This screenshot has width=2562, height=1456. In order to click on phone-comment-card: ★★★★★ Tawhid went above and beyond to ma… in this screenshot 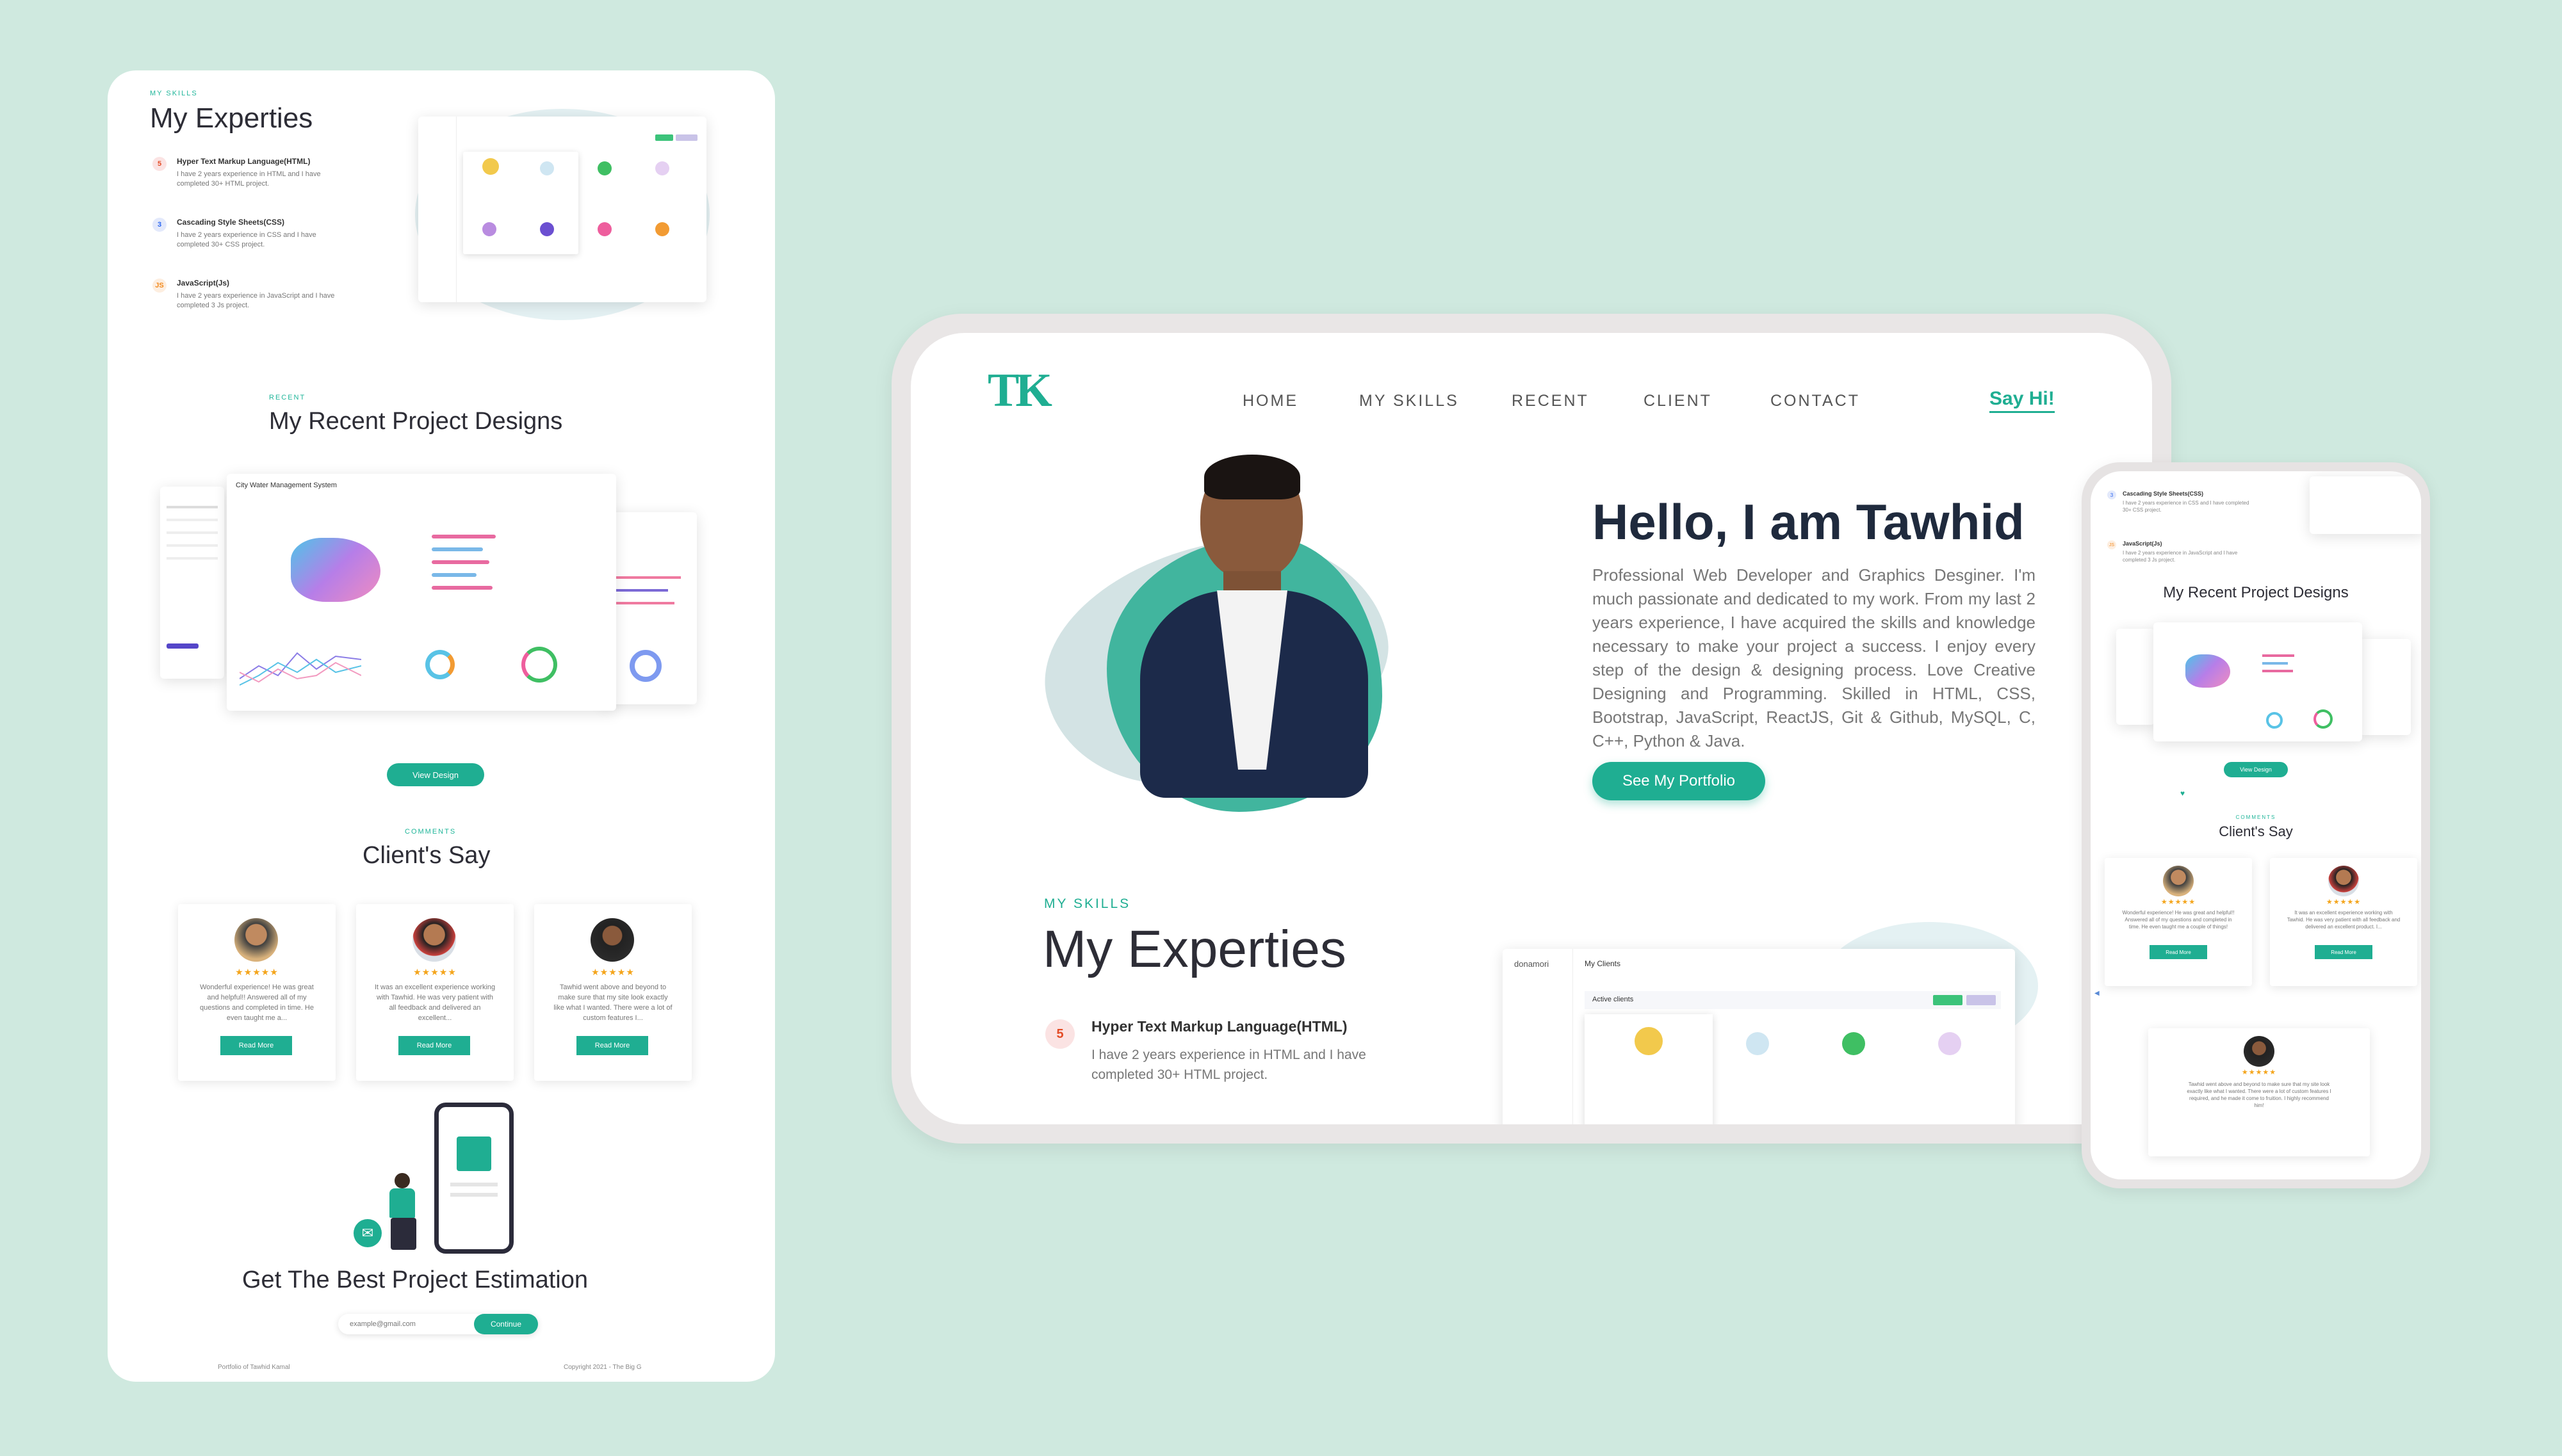, I will do `click(2259, 1092)`.